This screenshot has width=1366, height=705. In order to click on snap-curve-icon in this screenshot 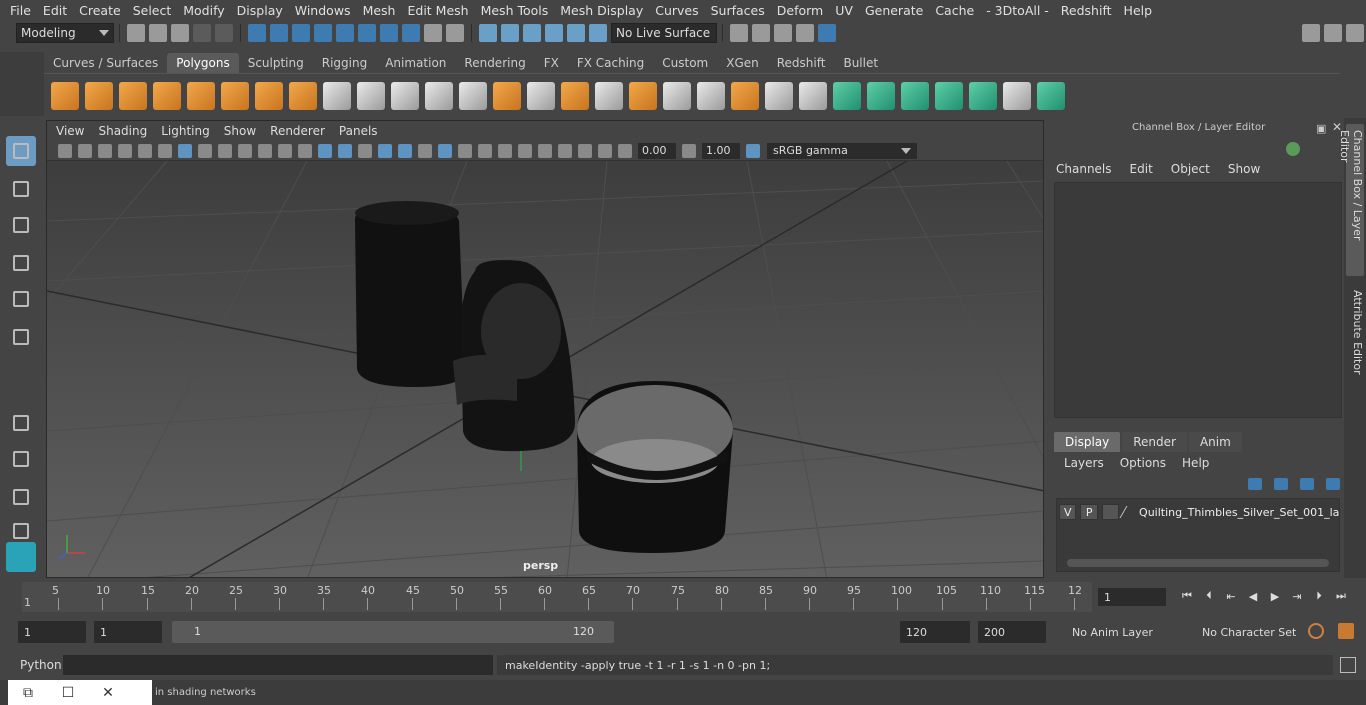, I will do `click(510, 33)`.